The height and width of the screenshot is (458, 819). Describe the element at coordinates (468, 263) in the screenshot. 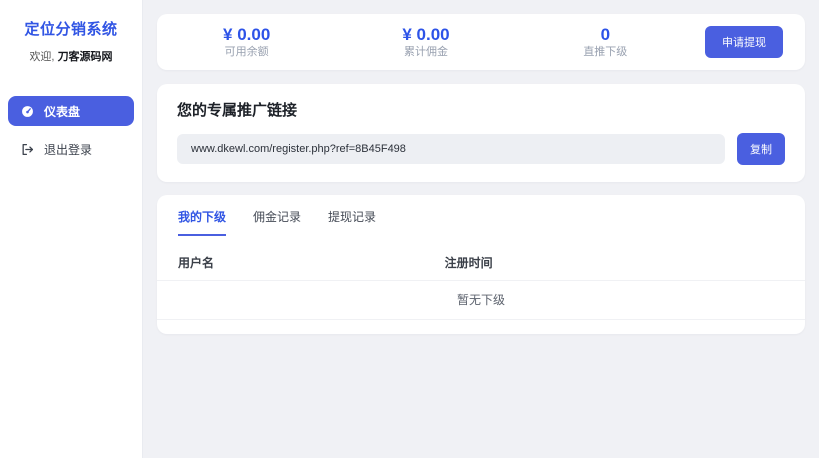

I see `column-header-register-time: 注册时间` at that location.